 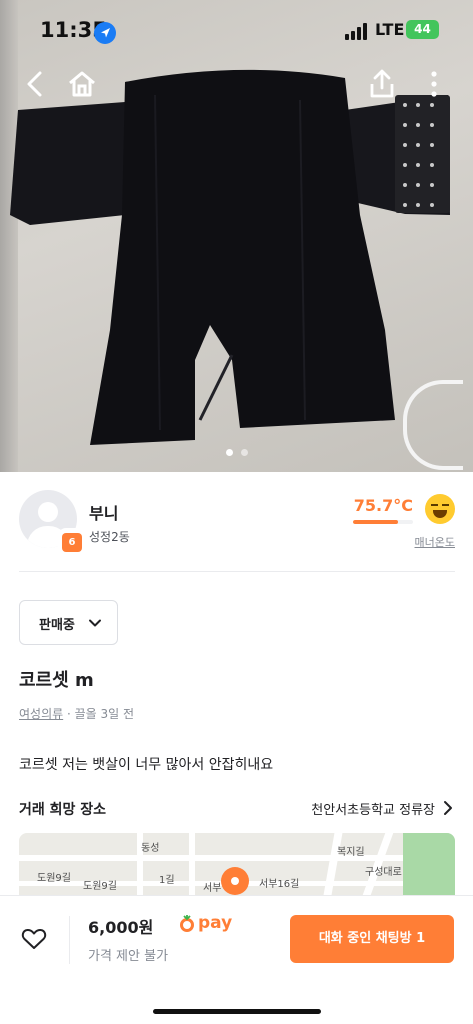 What do you see at coordinates (438, 84) in the screenshot?
I see `more-vertical-icon` at bounding box center [438, 84].